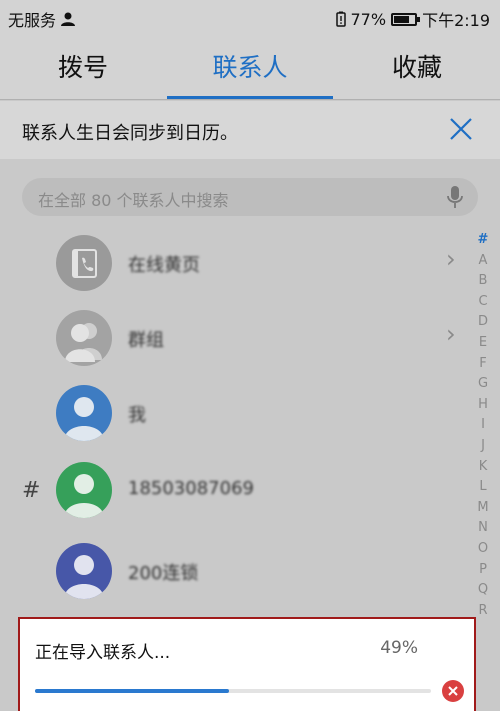 Image resolution: width=500 pixels, height=711 pixels. What do you see at coordinates (453, 691) in the screenshot?
I see `cancel-icon` at bounding box center [453, 691].